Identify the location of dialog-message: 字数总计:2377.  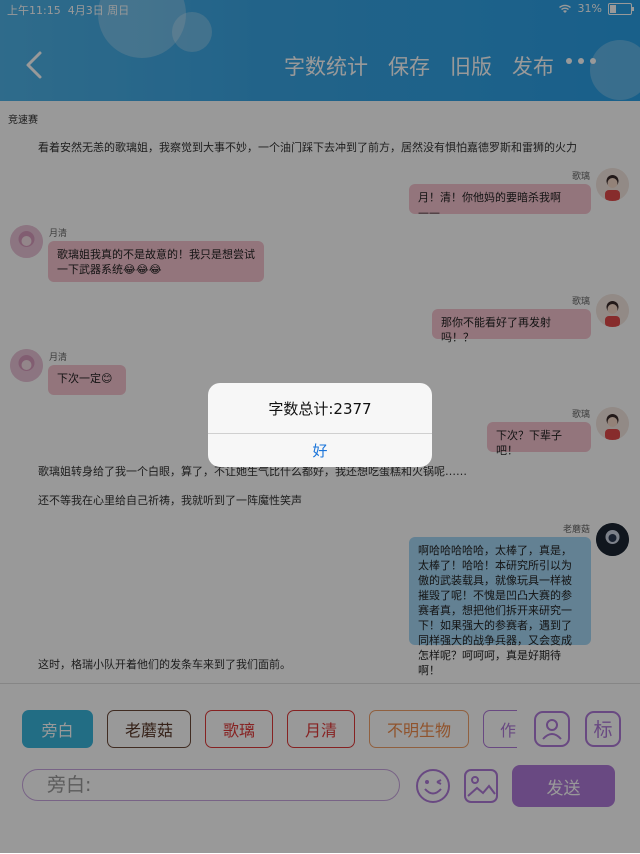
(320, 408).